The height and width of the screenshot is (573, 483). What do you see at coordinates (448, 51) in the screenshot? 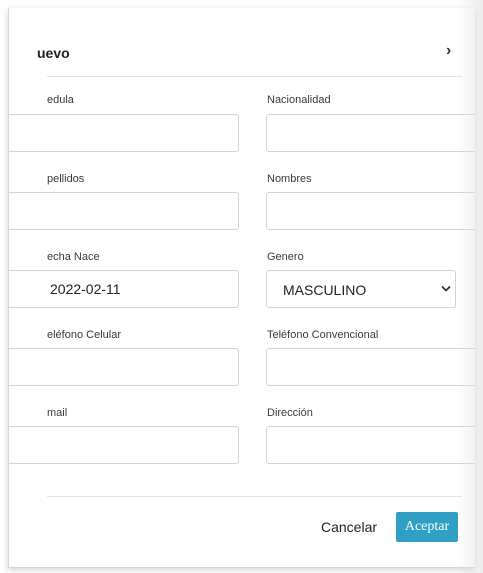
I see `close-icon: ›` at bounding box center [448, 51].